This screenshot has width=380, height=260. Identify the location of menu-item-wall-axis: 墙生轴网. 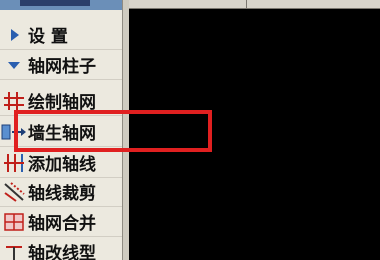
(61, 132).